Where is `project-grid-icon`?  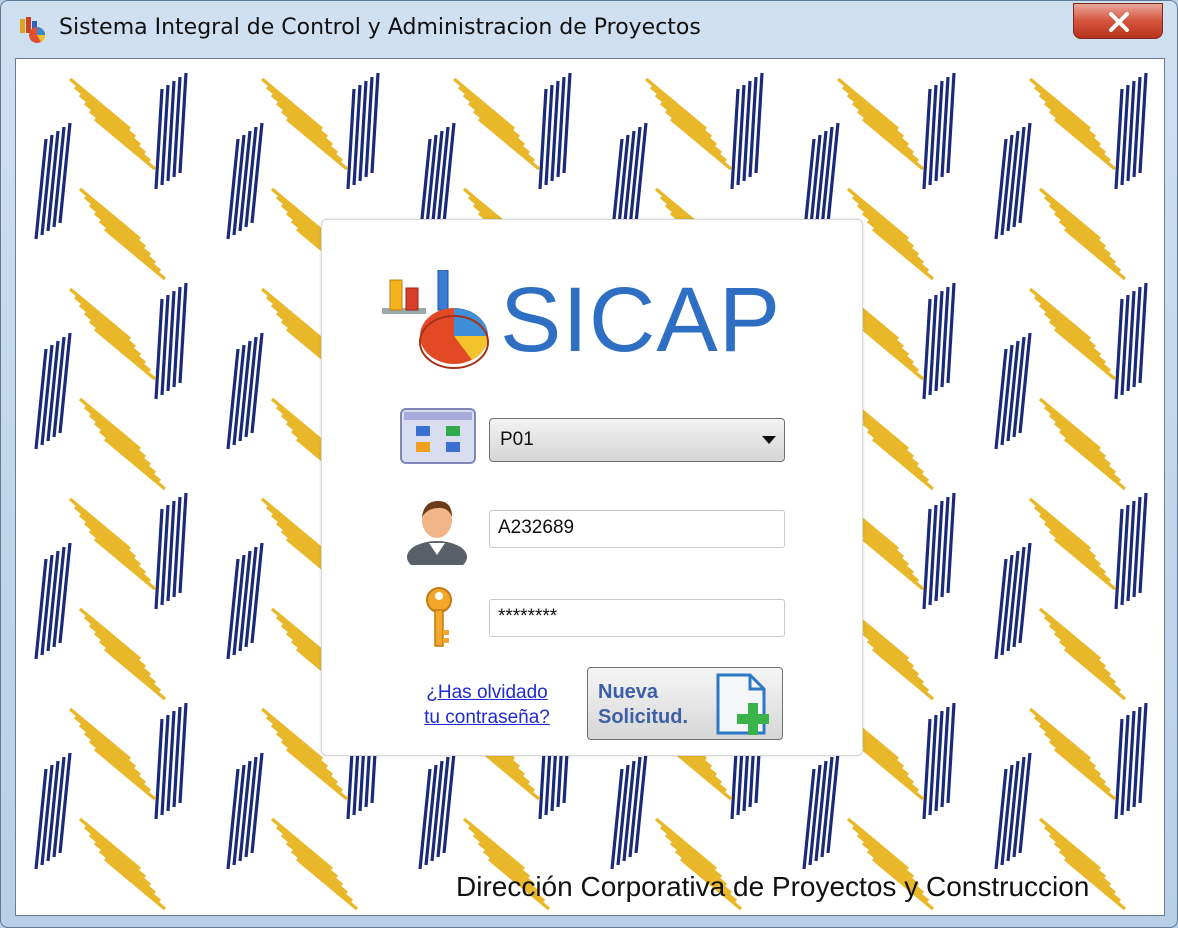 project-grid-icon is located at coordinates (438, 436).